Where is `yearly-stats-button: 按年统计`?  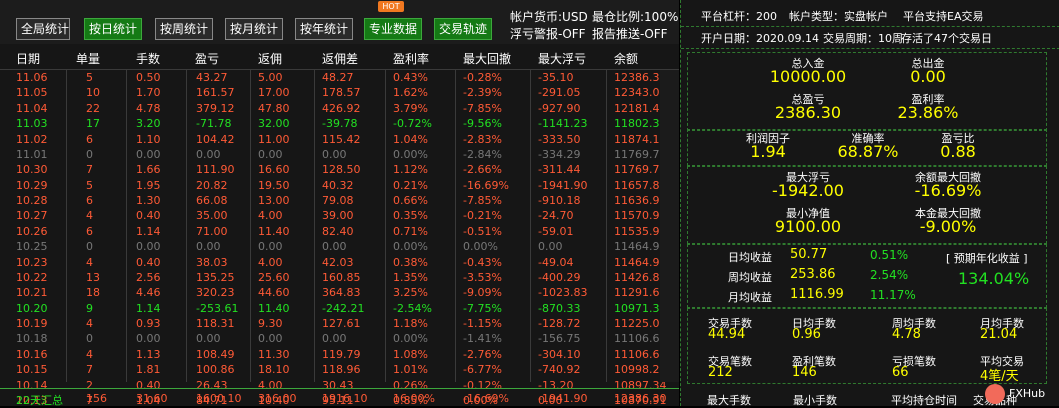
yearly-stats-button: 按年统计 is located at coordinates (324, 29).